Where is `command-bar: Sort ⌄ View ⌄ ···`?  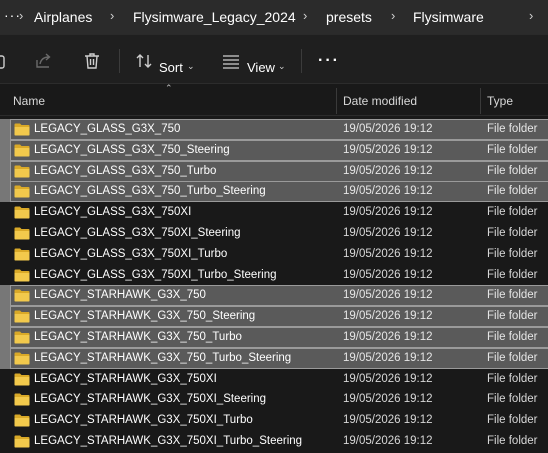 command-bar: Sort ⌄ View ⌄ ··· is located at coordinates (274, 59).